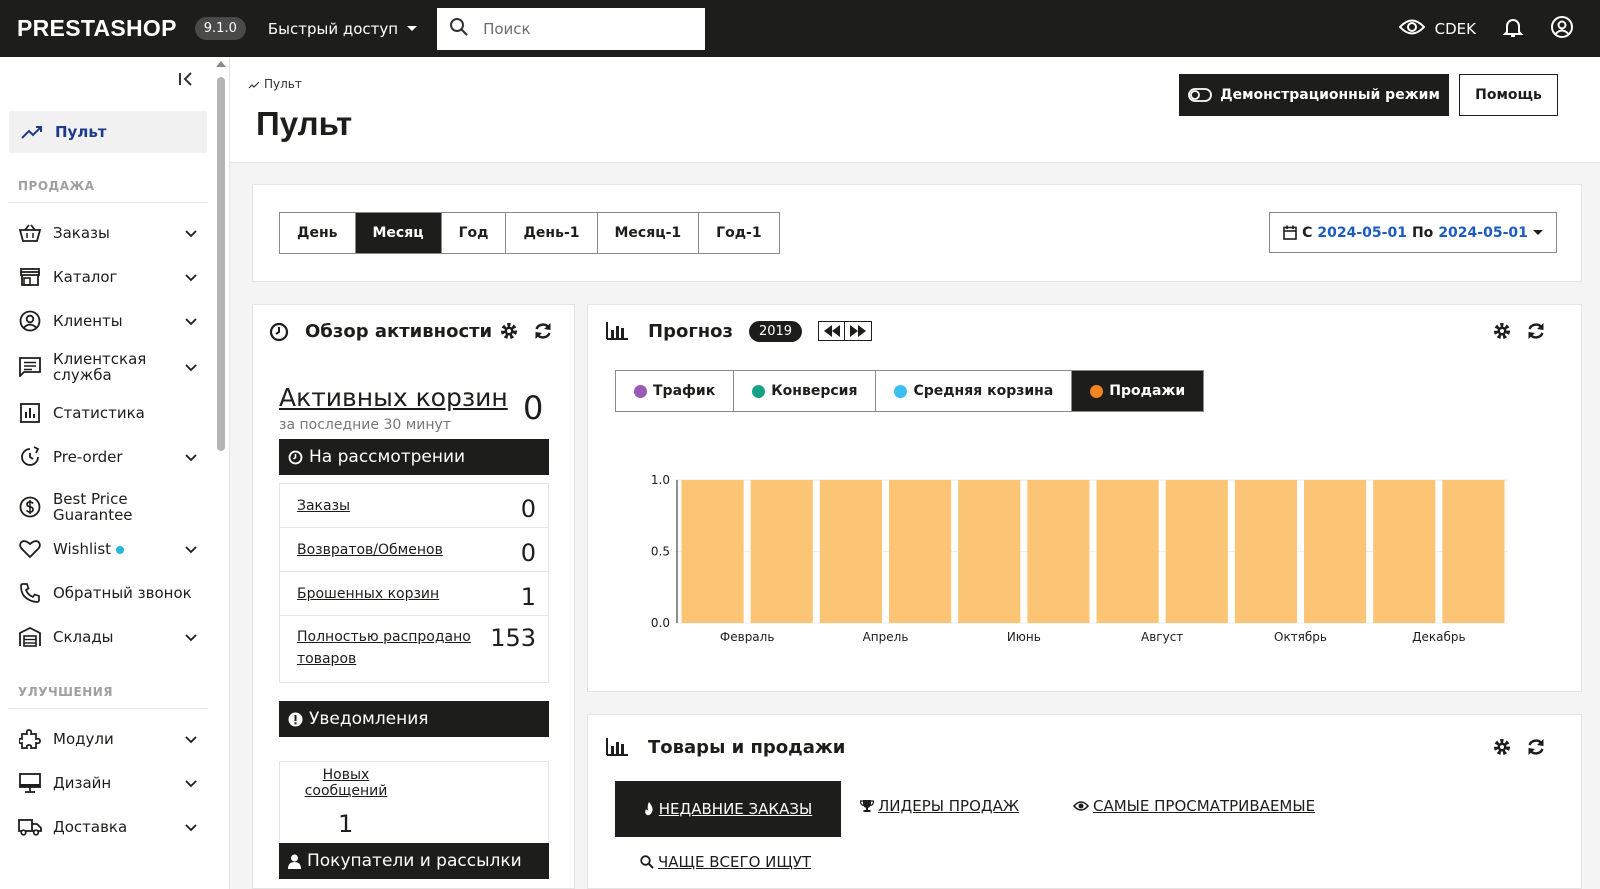 This screenshot has height=889, width=1600. I want to click on logo: PRESTASHOP, so click(97, 28).